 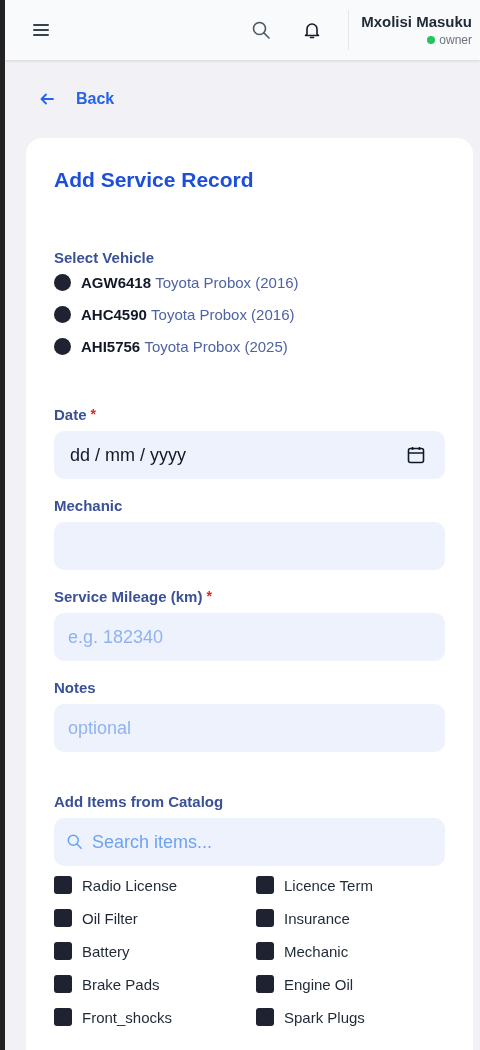 I want to click on menu-icon, so click(x=41, y=30).